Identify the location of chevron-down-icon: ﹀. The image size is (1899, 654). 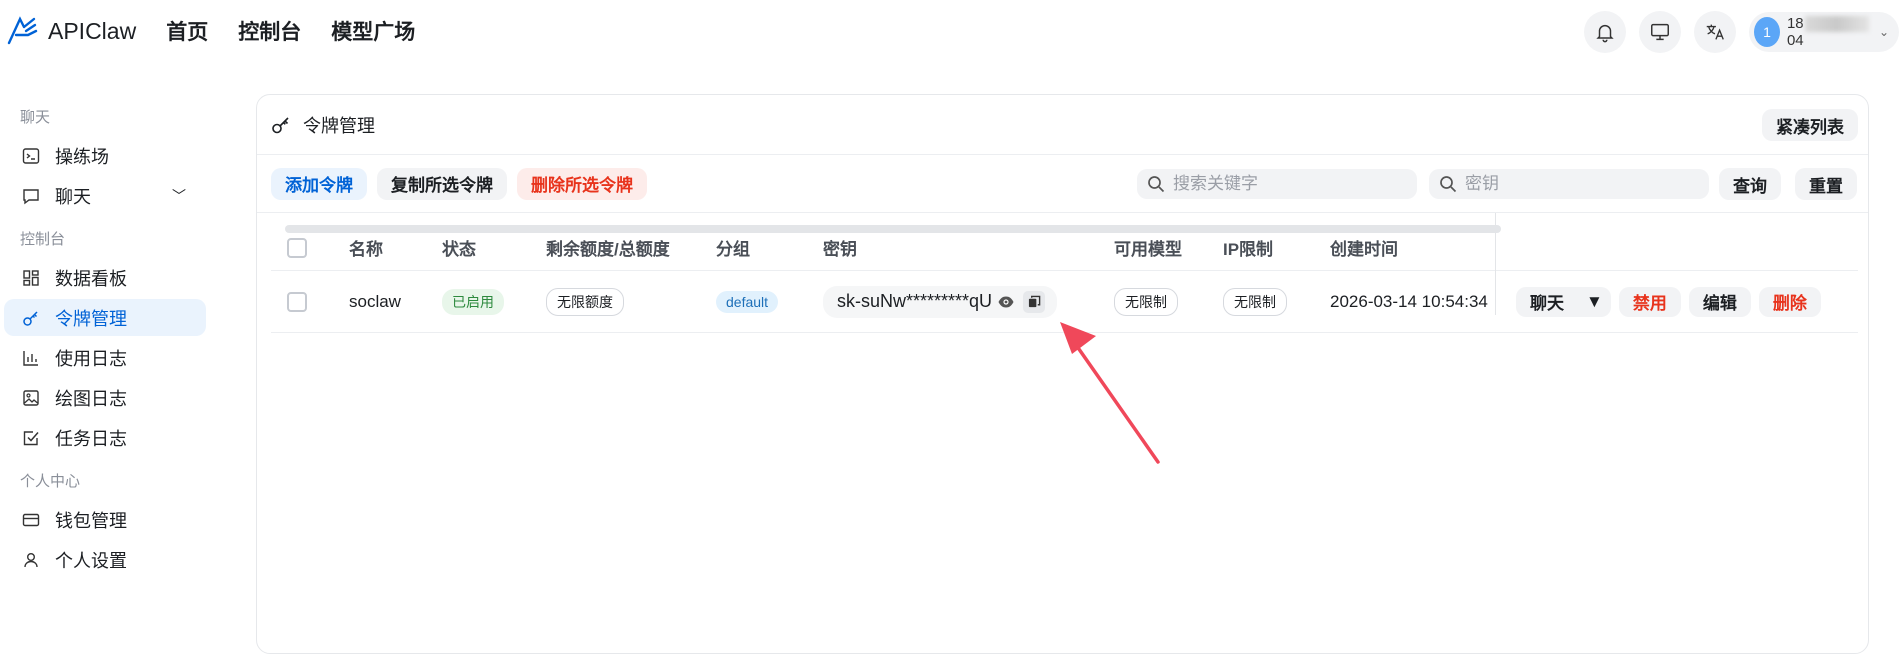
(179, 195).